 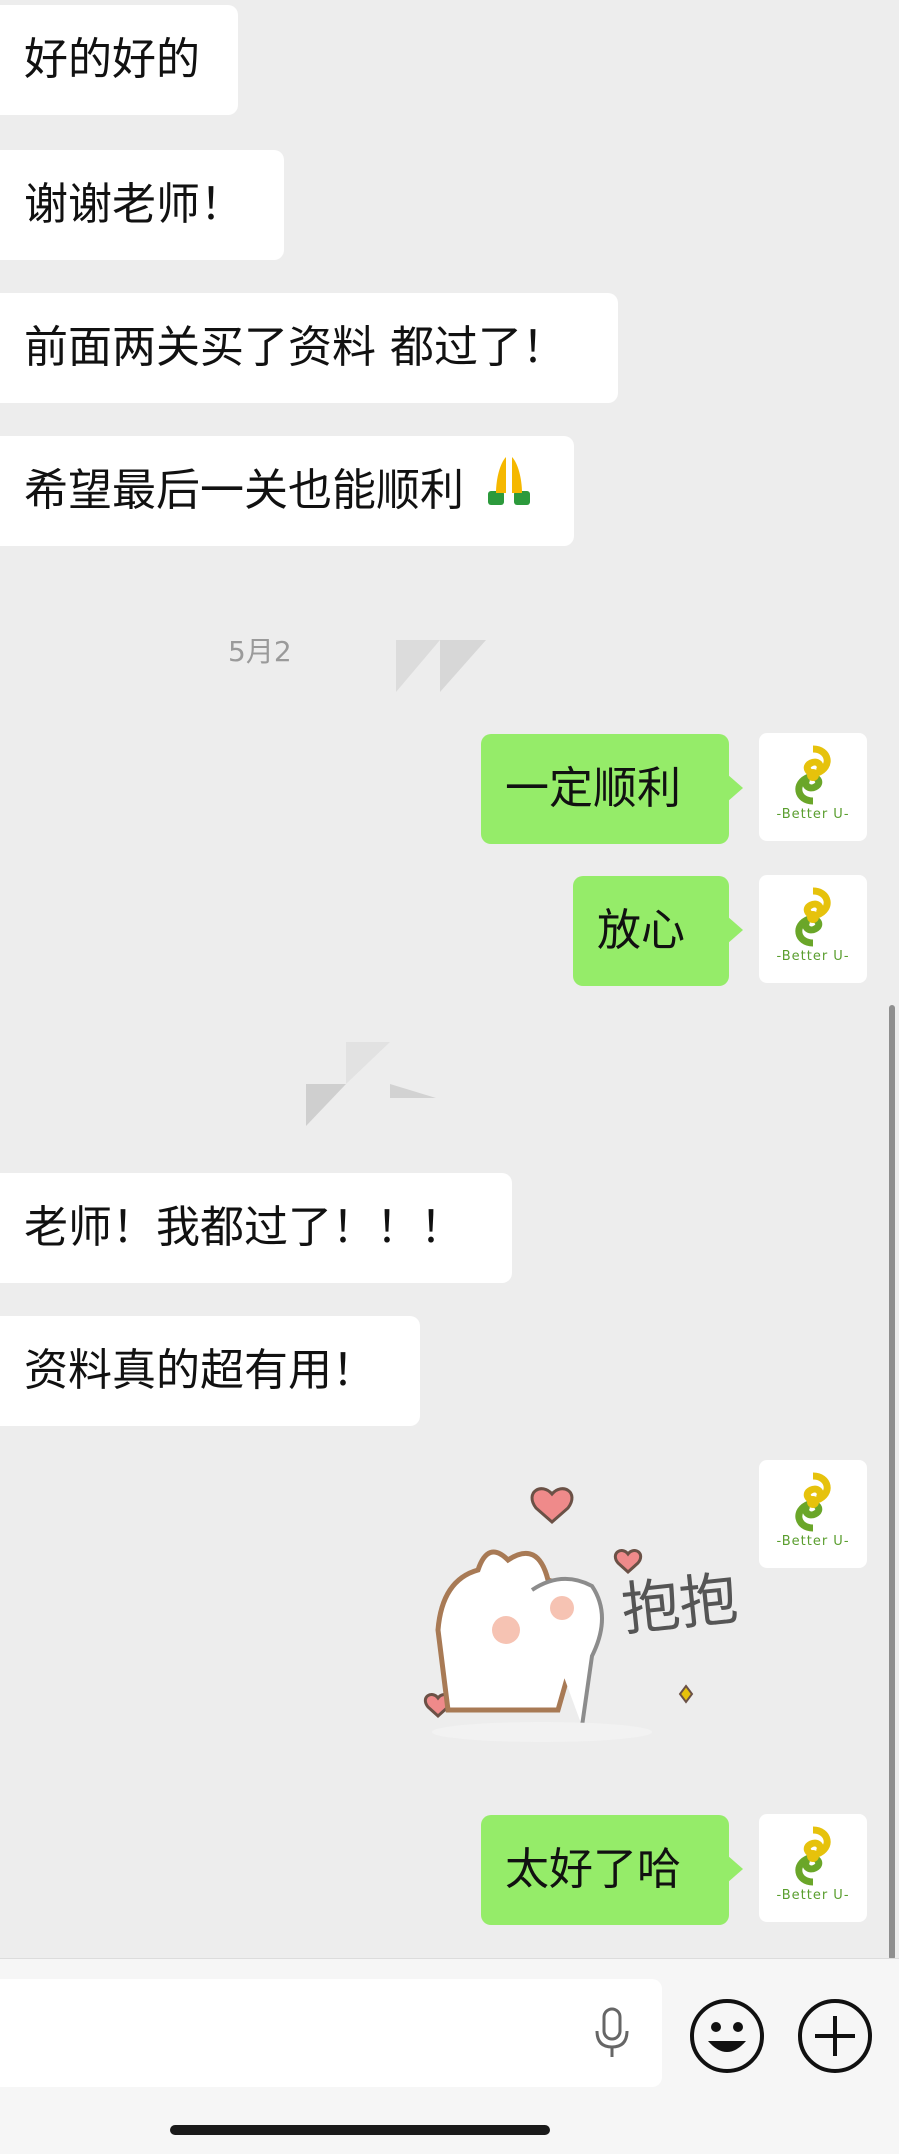 What do you see at coordinates (680, 1604) in the screenshot?
I see `sticker-text: 抱抱` at bounding box center [680, 1604].